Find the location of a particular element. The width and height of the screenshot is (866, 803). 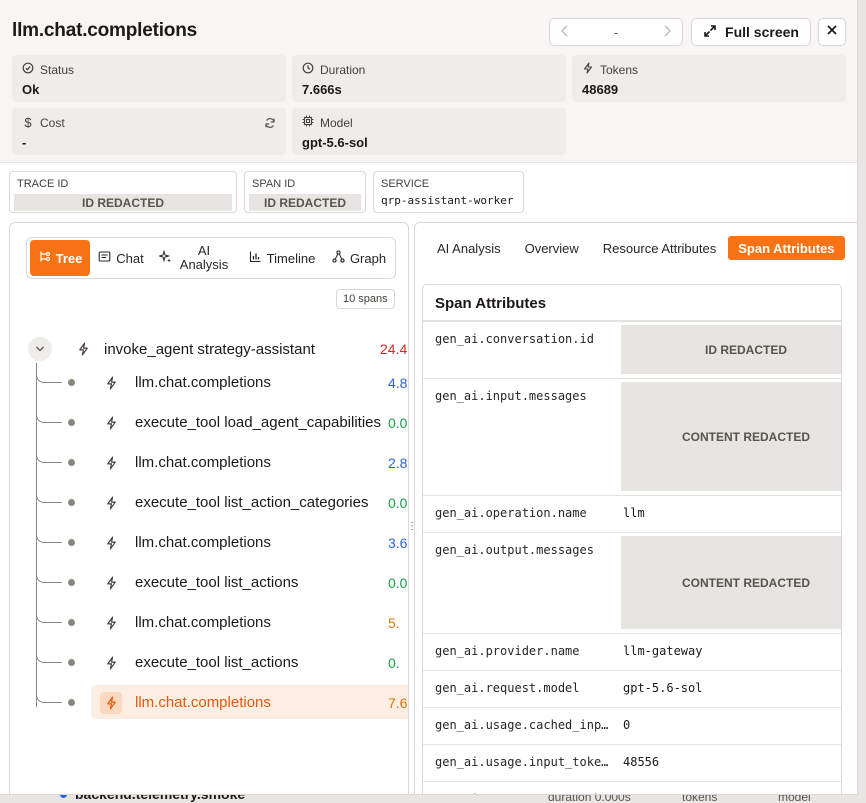

tree-row: llm.chat.completions 4.8 is located at coordinates (222, 383).